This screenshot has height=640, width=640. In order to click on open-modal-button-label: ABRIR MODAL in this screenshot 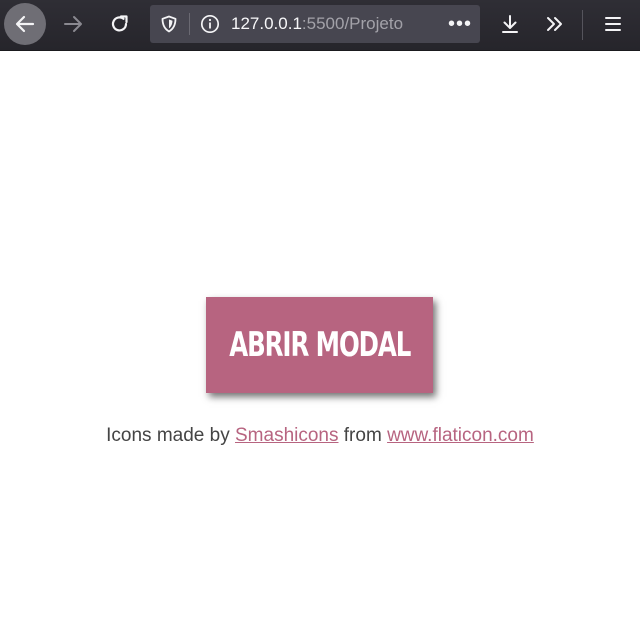, I will do `click(319, 345)`.